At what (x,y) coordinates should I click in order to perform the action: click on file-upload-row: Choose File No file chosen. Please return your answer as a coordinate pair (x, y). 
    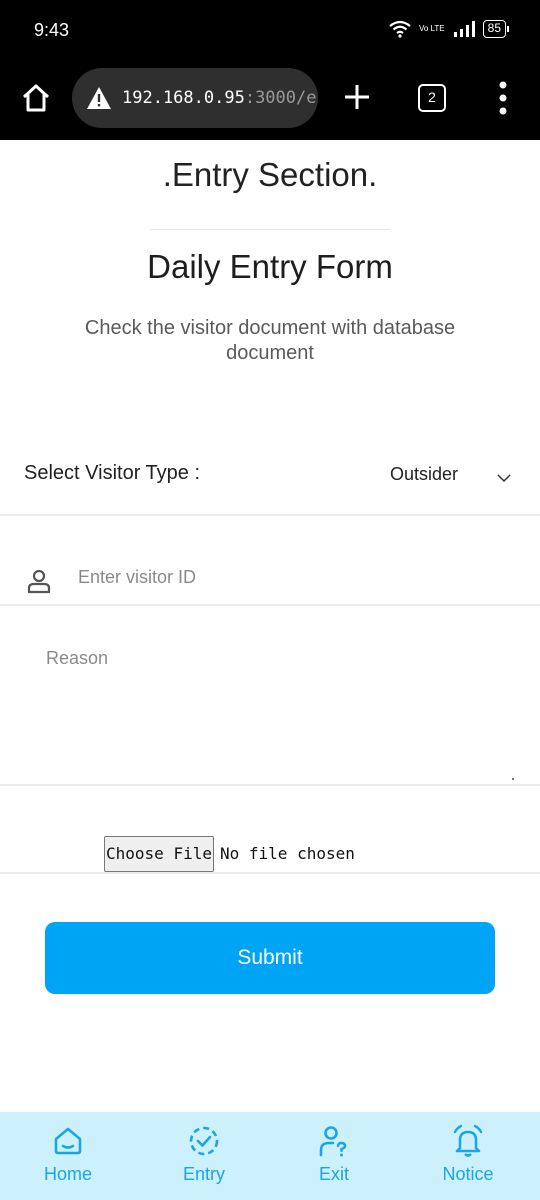
    Looking at the image, I should click on (270, 847).